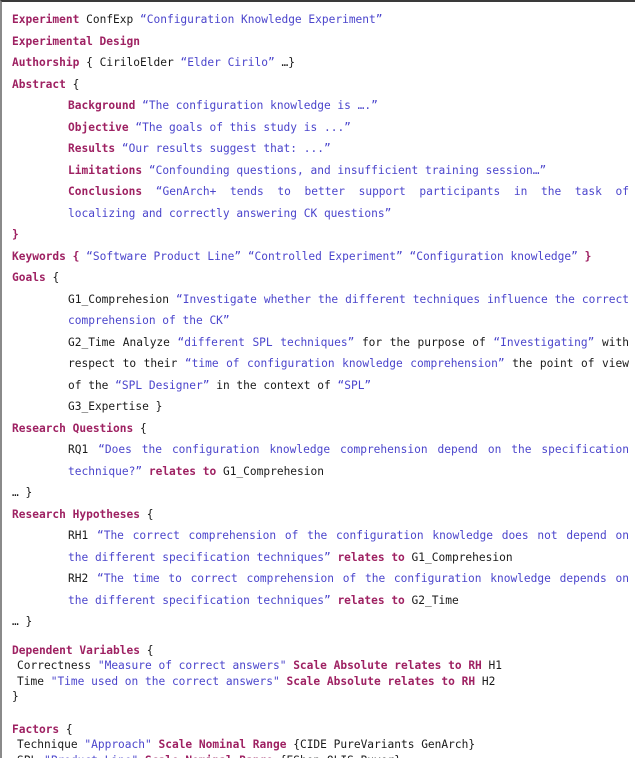 The width and height of the screenshot is (635, 758). Describe the element at coordinates (340, 665) in the screenshot. I see `dv-correctness-scale: Scale Absolute` at that location.